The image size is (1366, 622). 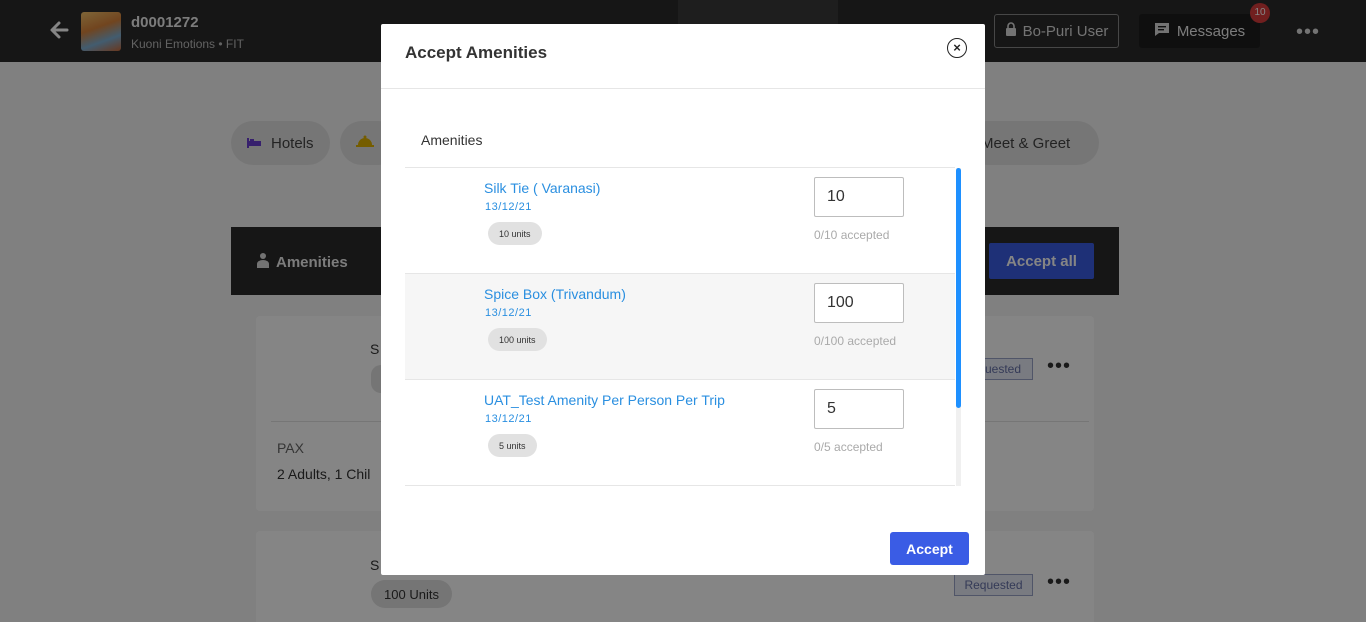 What do you see at coordinates (680, 140) in the screenshot?
I see `amenities-list-header: Amenities` at bounding box center [680, 140].